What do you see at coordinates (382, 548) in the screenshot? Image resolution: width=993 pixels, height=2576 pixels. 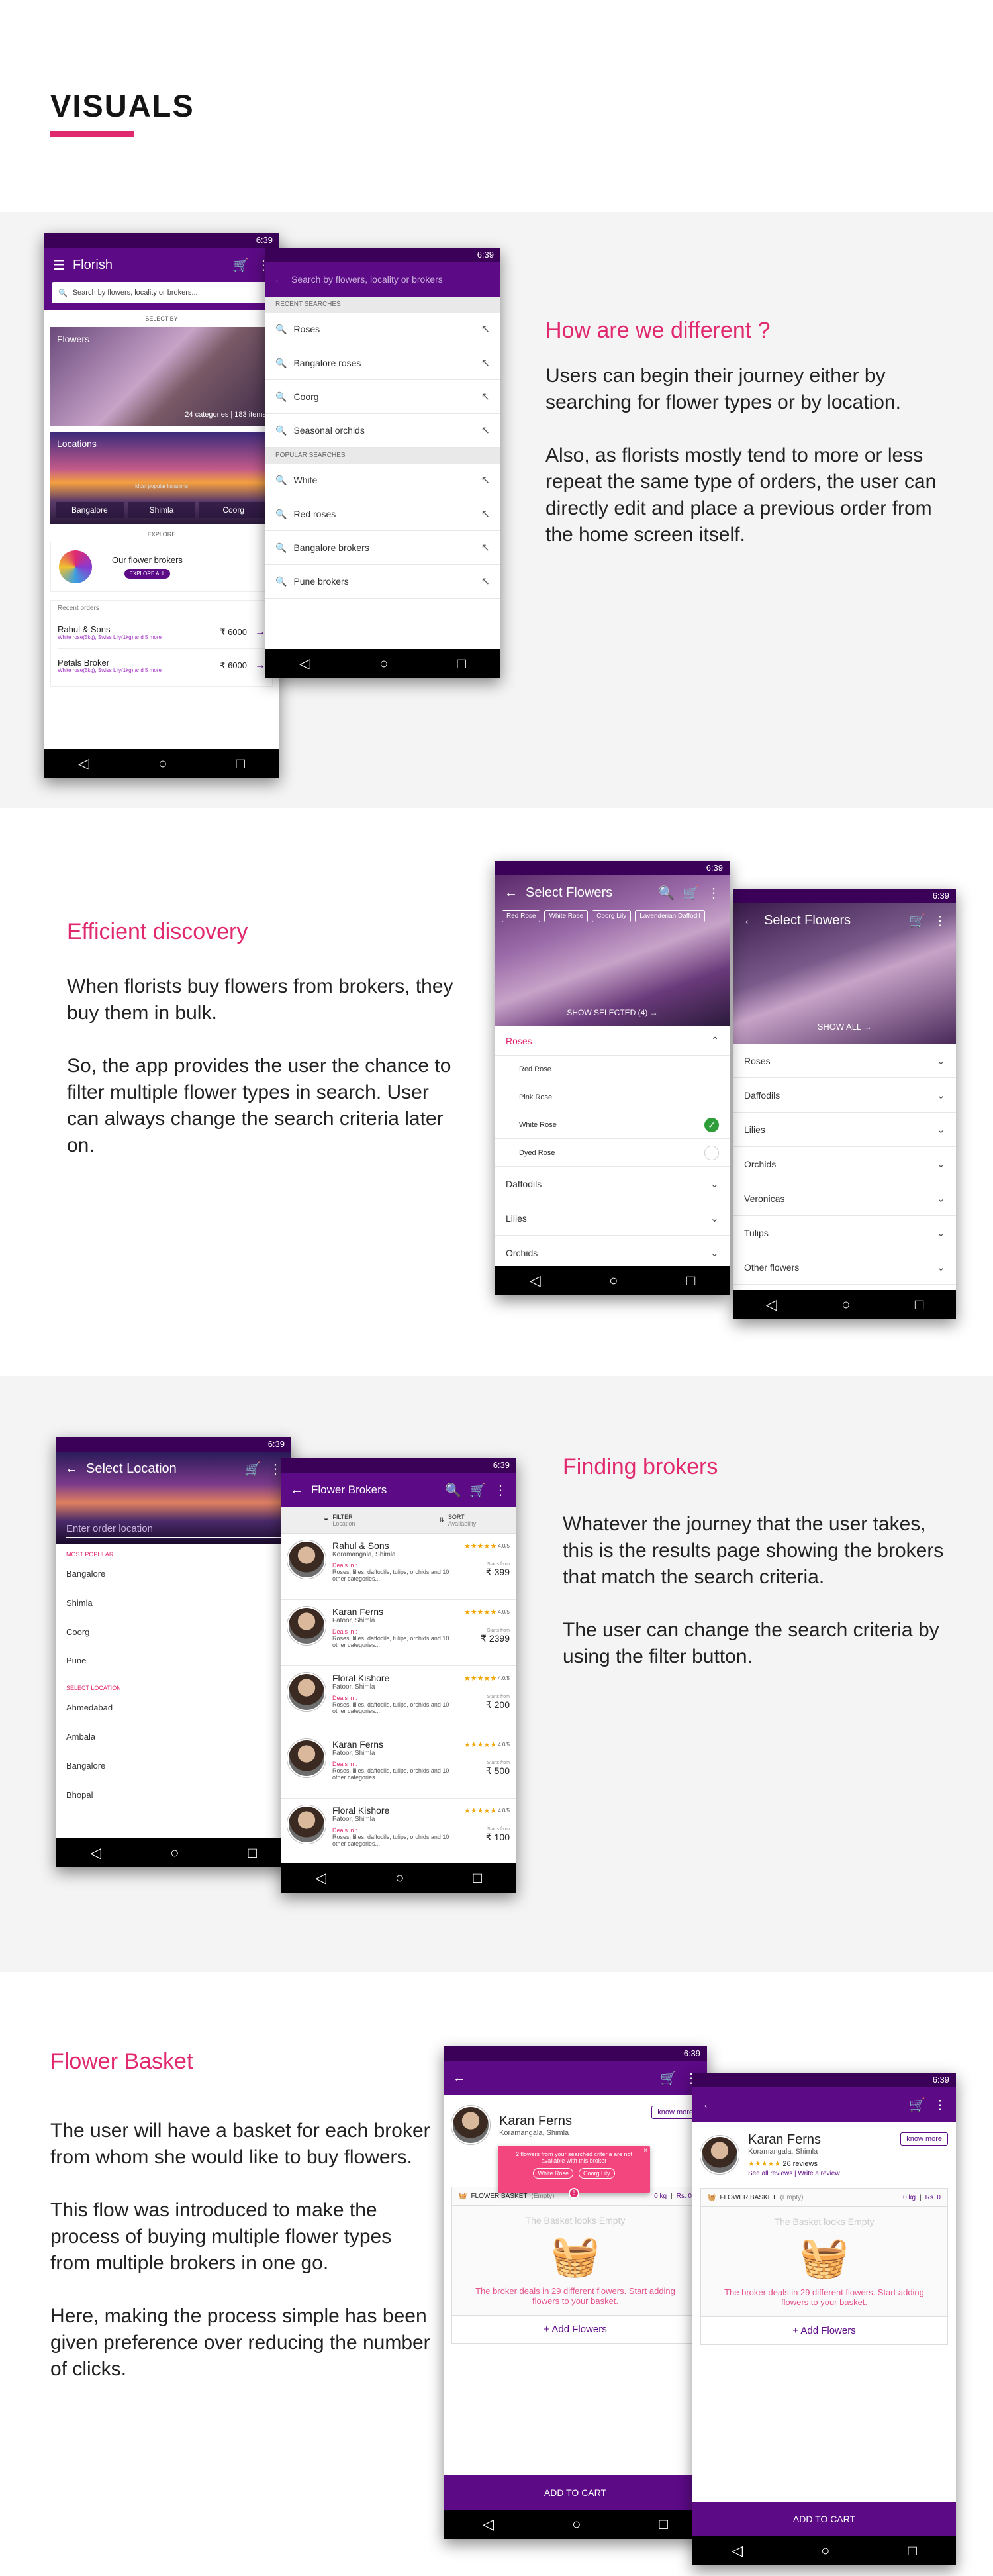 I see `search-item: 🔍 Bangalore brokers ↖` at bounding box center [382, 548].